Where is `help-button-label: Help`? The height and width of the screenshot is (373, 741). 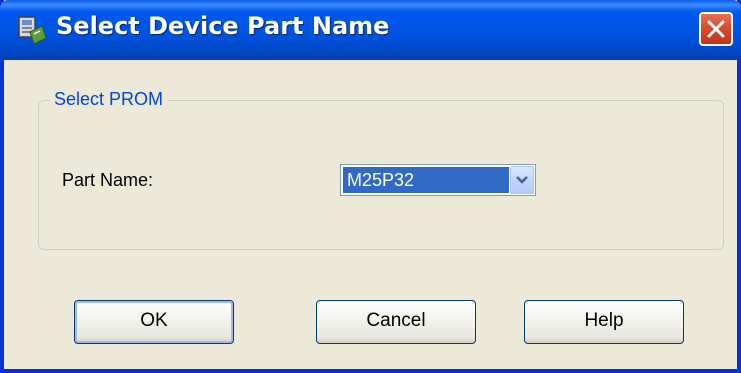 help-button-label: Help is located at coordinates (604, 320).